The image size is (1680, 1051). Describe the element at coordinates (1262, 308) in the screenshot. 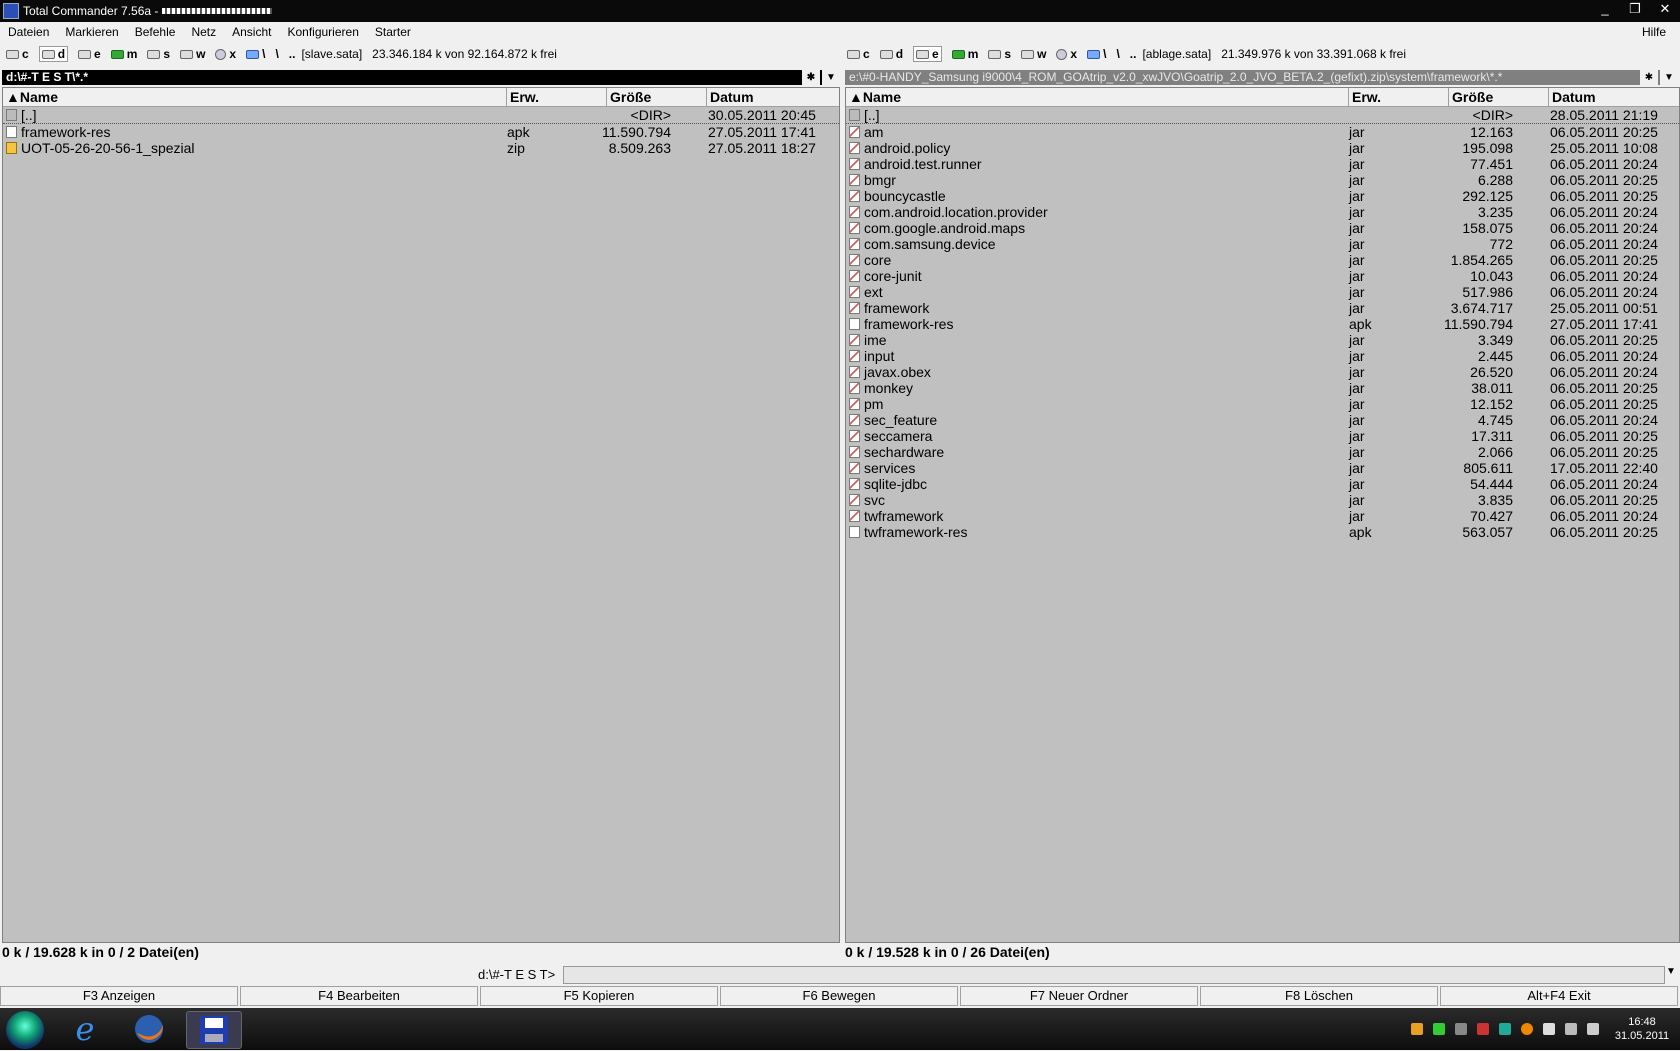

I see `file-row: framework jar 3.674.717 25.05.2011 00:51` at that location.